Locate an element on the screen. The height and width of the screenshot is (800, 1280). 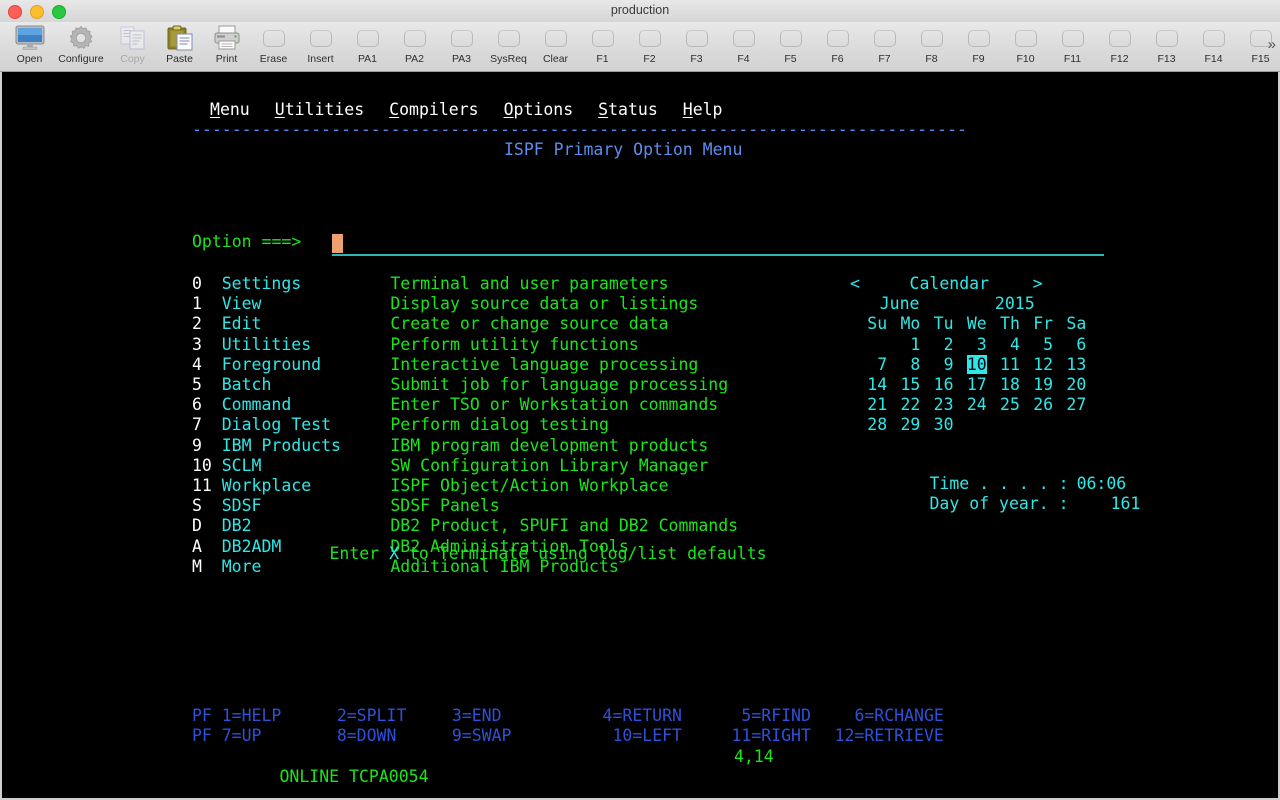
calendar-day: 17 is located at coordinates (970, 385).